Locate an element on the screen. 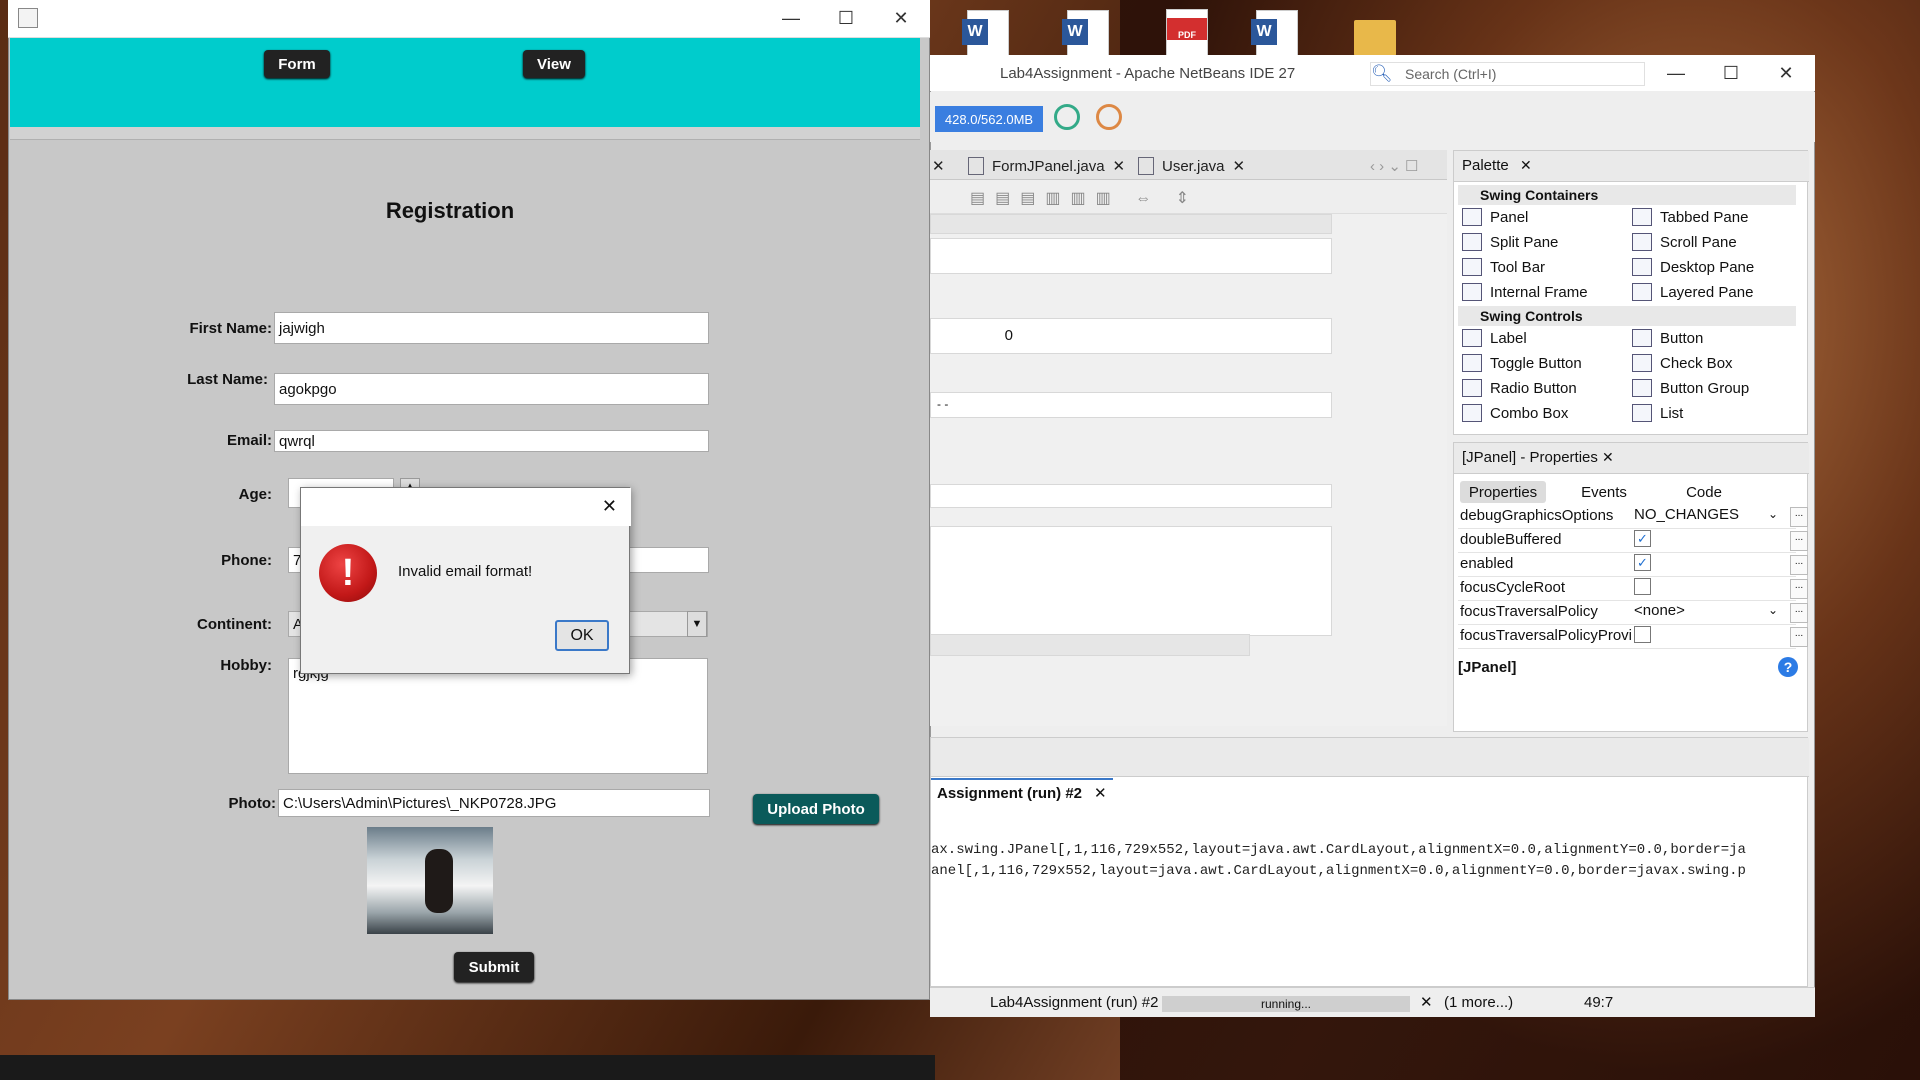 This screenshot has height=1080, width=1920. last-name-label: Last Name: is located at coordinates (227, 379).